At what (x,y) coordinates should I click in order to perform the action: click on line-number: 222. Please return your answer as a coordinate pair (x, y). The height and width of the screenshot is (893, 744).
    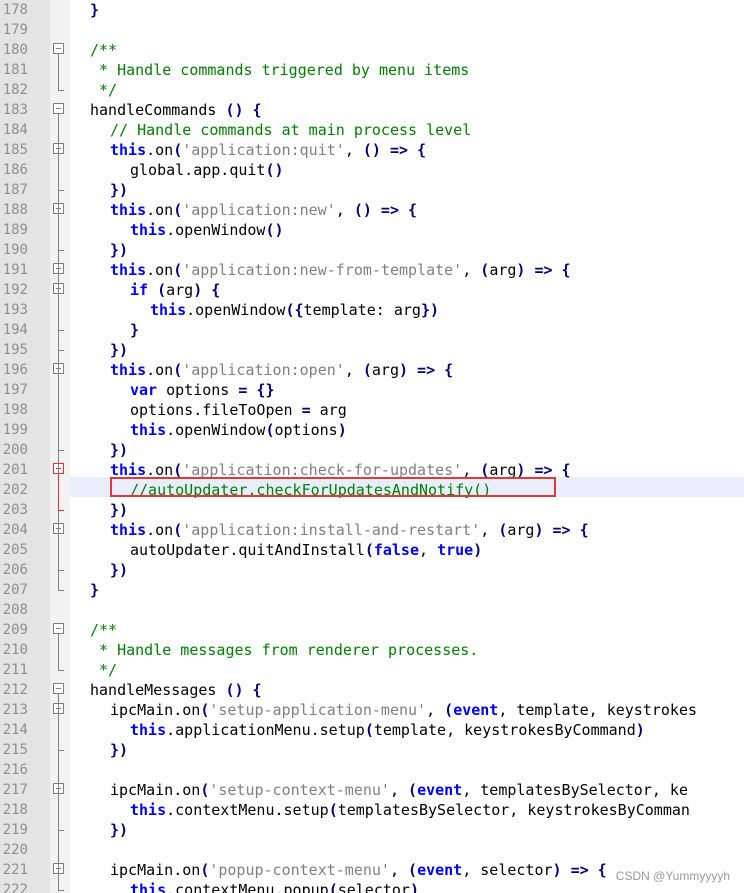
    Looking at the image, I should click on (15, 887).